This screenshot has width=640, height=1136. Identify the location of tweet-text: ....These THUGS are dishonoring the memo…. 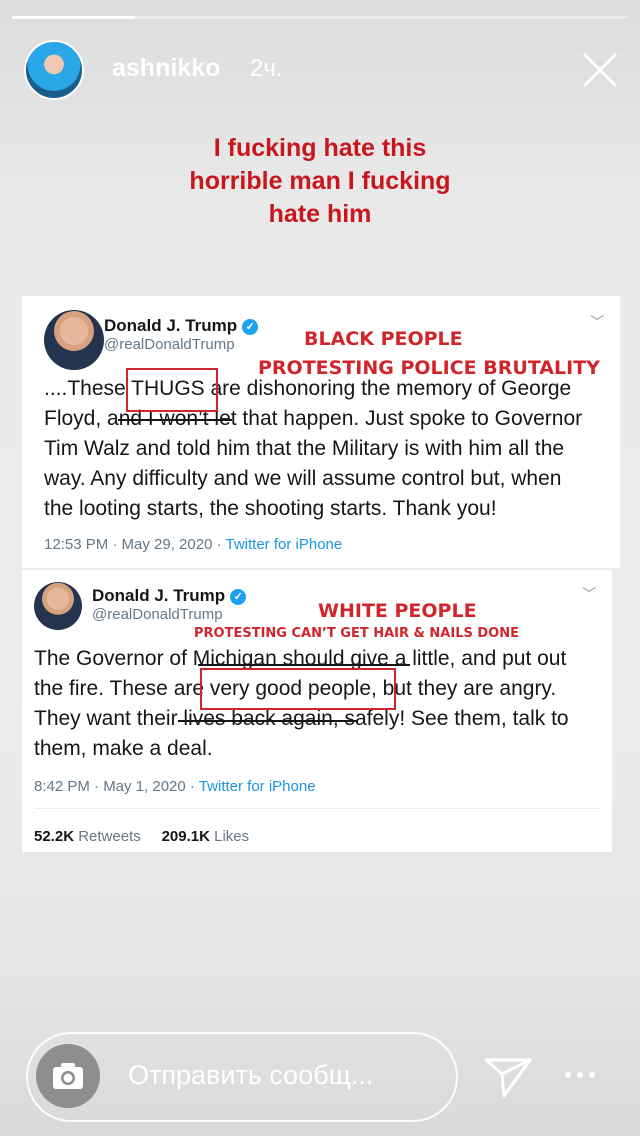
(313, 449).